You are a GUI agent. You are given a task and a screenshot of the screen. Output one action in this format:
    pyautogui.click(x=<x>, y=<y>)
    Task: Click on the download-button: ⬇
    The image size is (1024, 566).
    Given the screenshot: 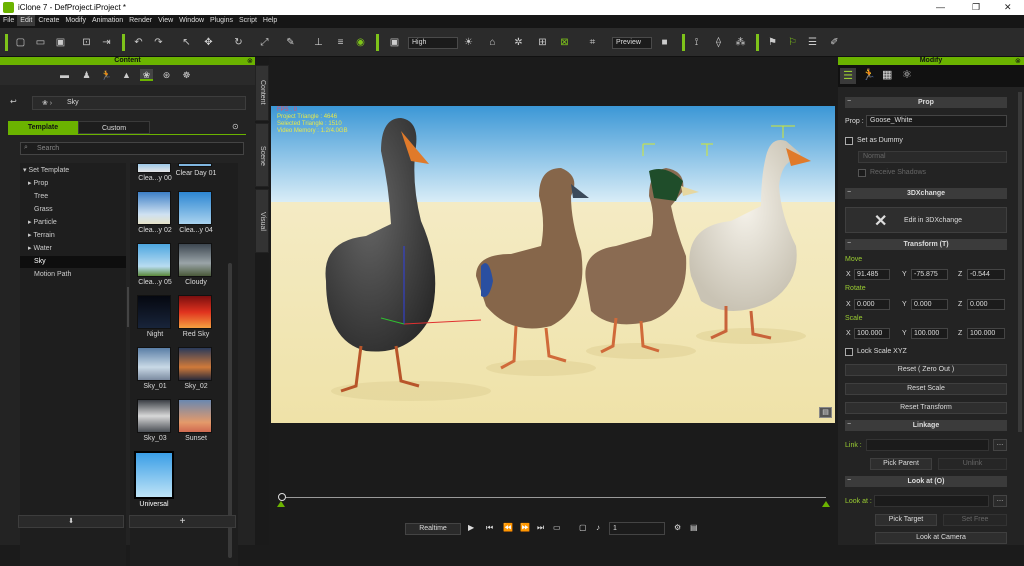 What is the action you would take?
    pyautogui.click(x=71, y=521)
    